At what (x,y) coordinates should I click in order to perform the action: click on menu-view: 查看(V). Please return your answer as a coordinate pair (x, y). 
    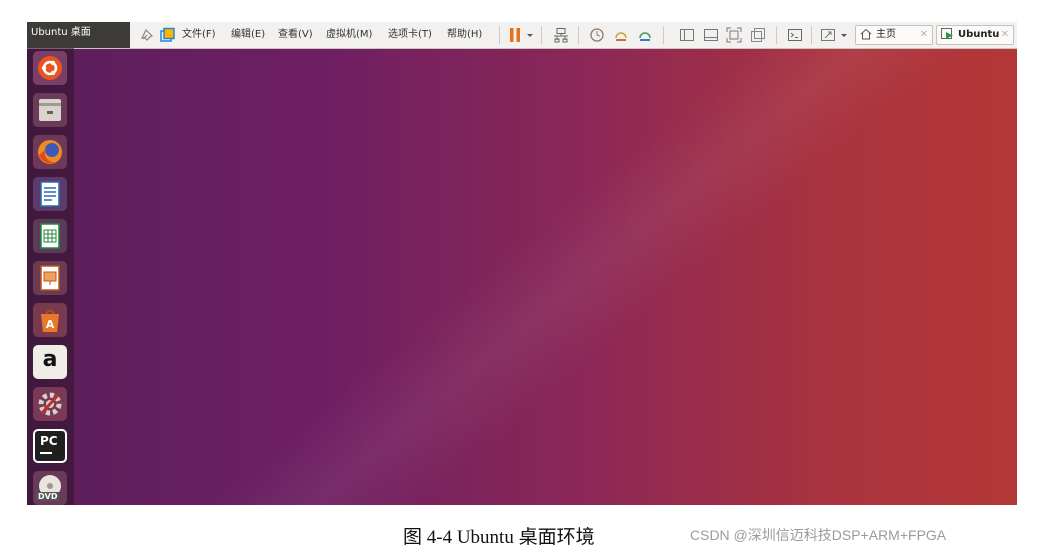
    Looking at the image, I should click on (295, 35).